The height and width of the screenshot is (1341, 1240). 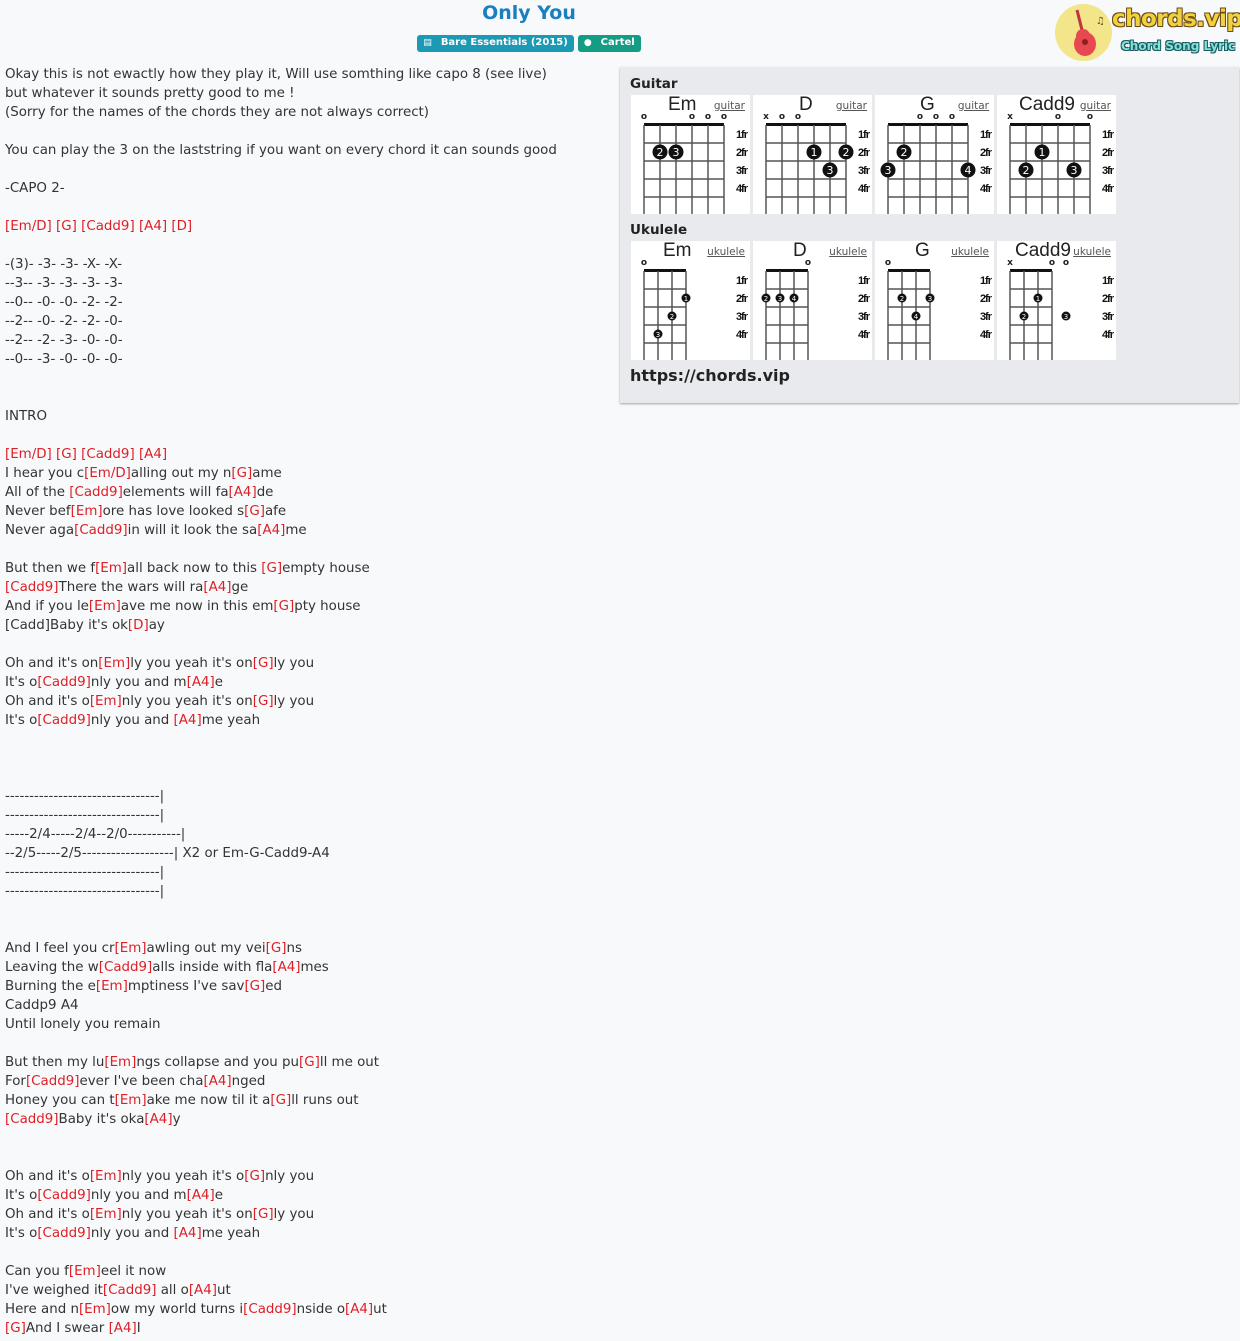 I want to click on guitar-chord-diagram-g: o o o 2 3 4 1fr 2fr 3fr 4fr Gguitar, so click(x=934, y=154).